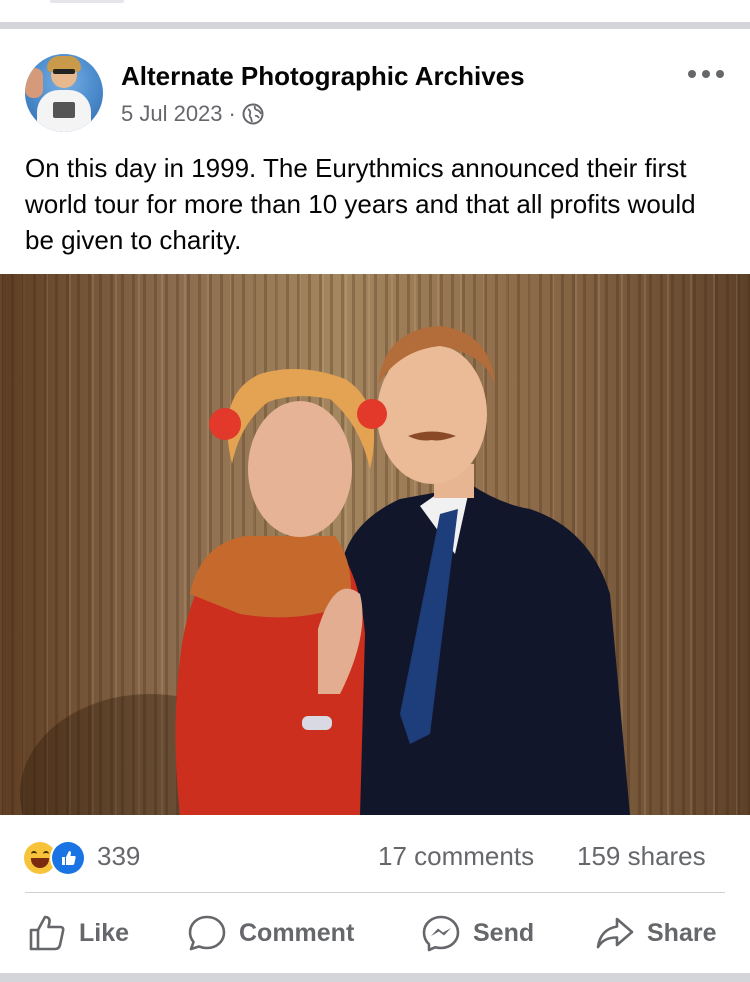  Describe the element at coordinates (504, 932) in the screenshot. I see `send-label: Send` at that location.